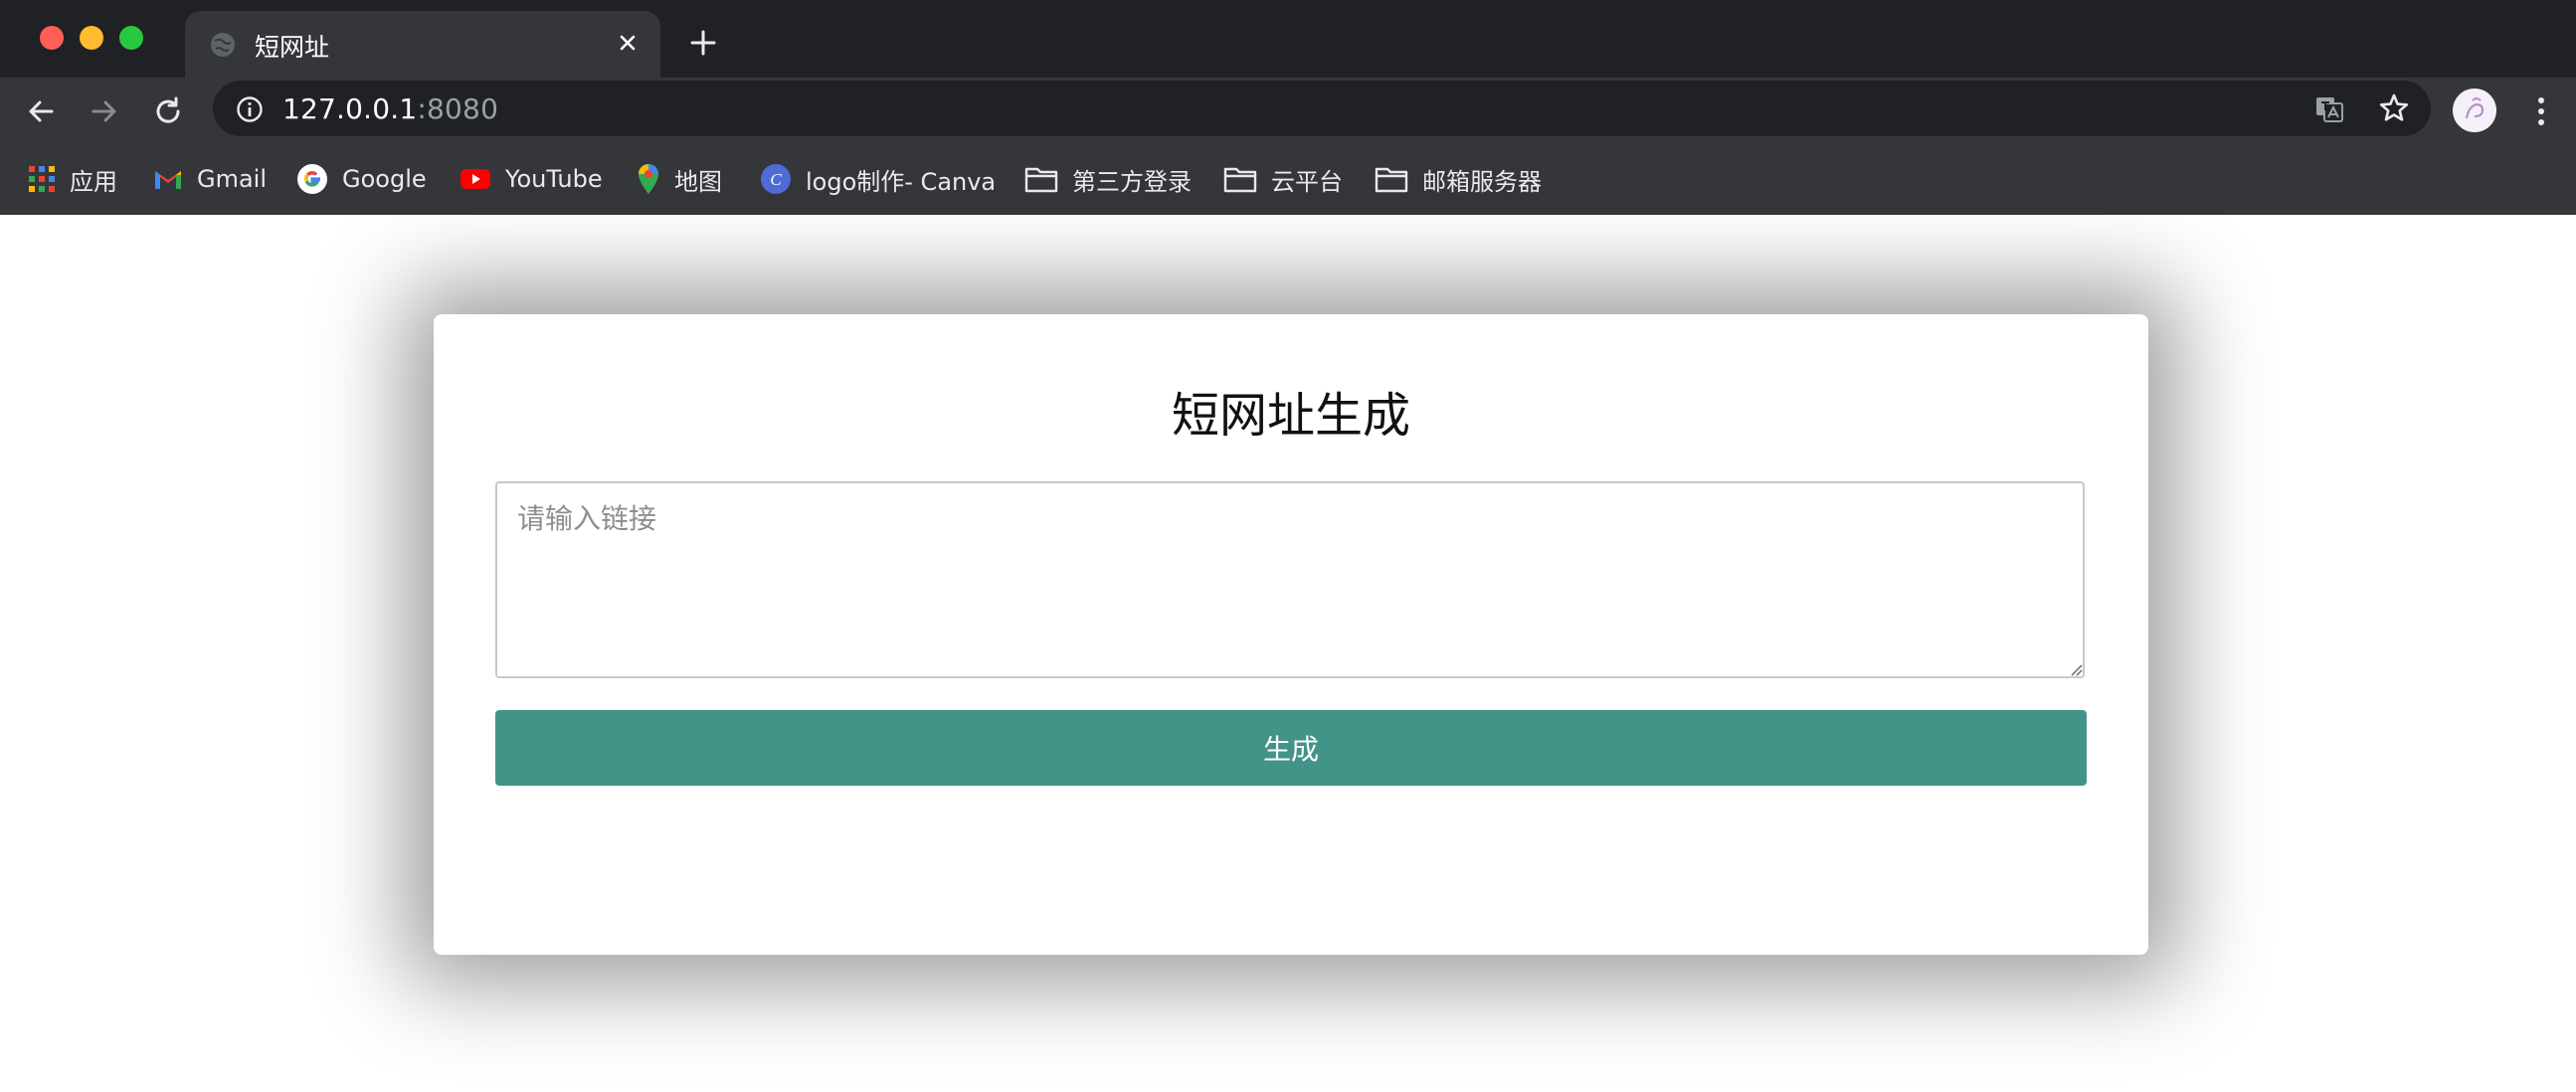 This screenshot has width=2576, height=1092. I want to click on url-port: :8080, so click(458, 108).